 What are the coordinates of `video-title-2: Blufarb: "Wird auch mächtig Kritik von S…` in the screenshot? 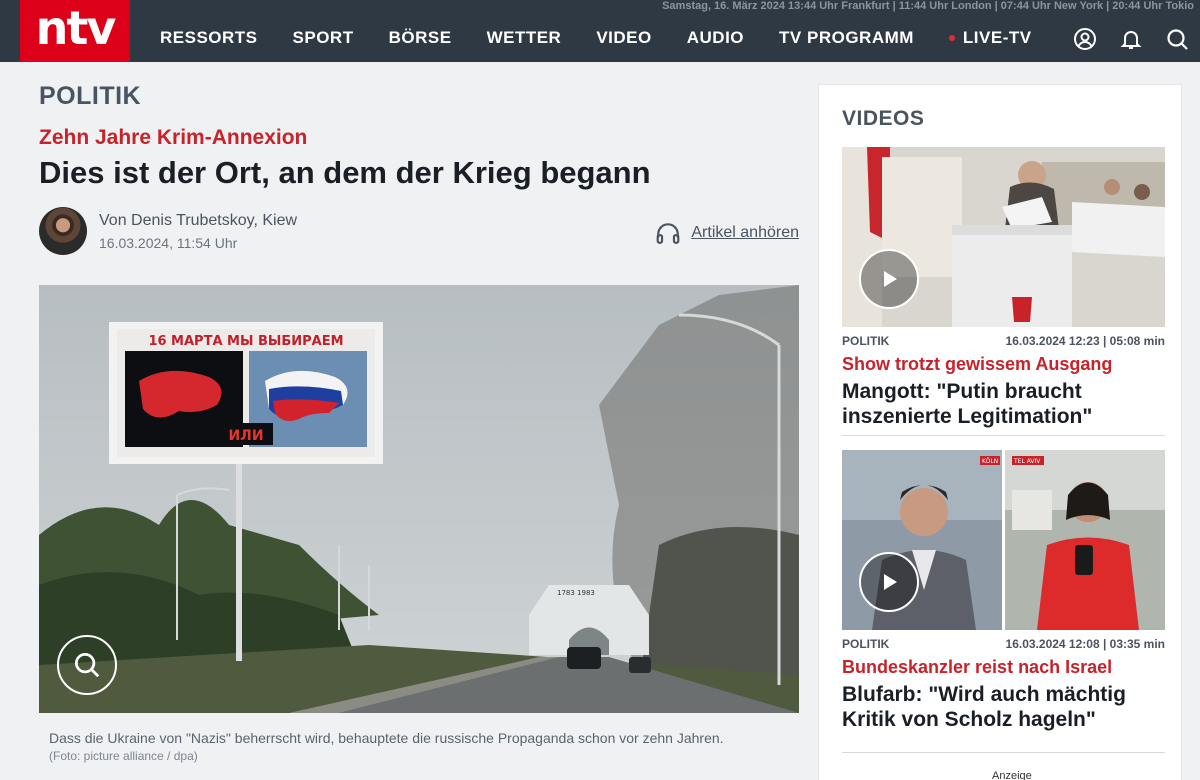 It's located at (1002, 707).